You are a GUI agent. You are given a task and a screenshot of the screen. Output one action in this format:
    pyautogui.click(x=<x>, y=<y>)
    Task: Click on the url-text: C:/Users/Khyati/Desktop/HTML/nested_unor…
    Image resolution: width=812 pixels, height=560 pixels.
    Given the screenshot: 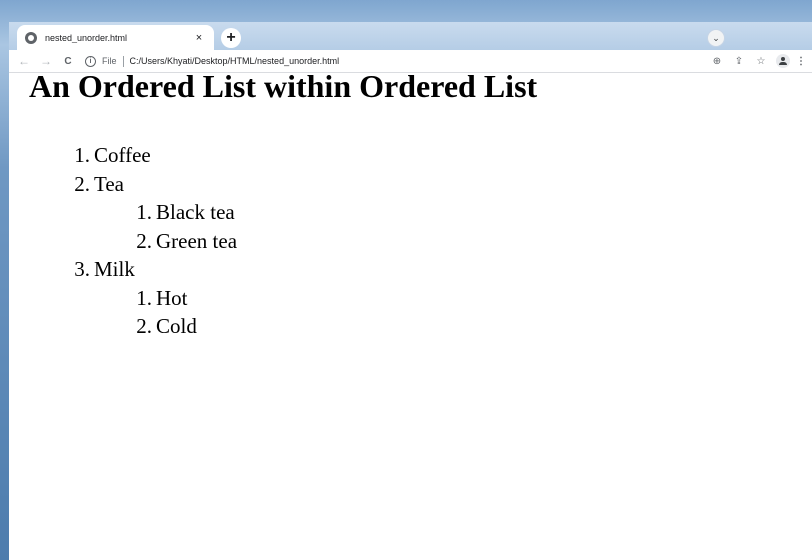 What is the action you would take?
    pyautogui.click(x=235, y=61)
    